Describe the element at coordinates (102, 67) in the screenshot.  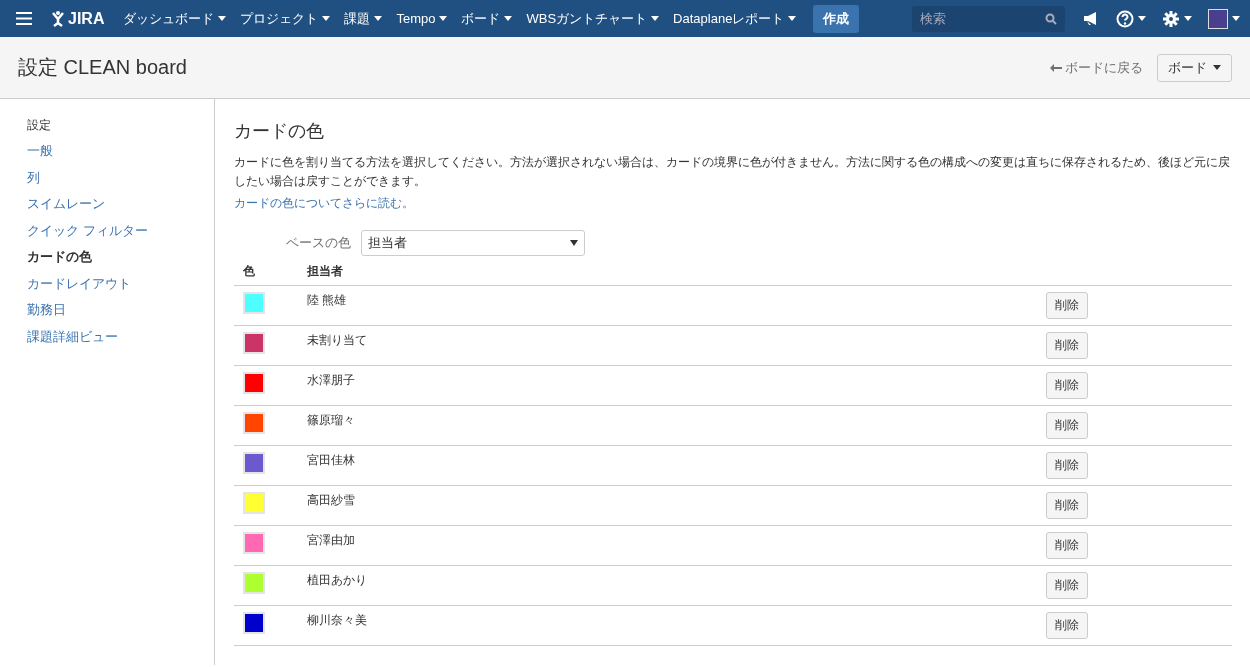
I see `page-title: 設定 CLEAN board` at that location.